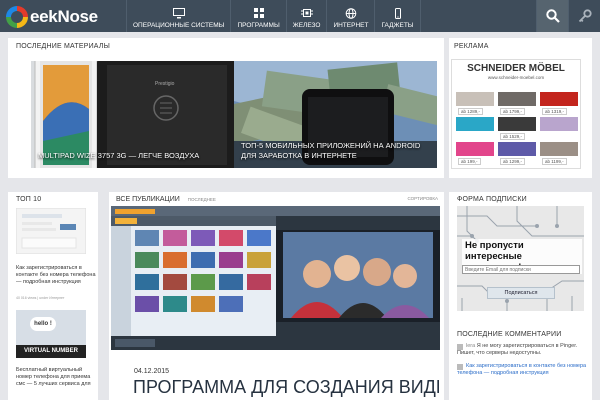 This screenshot has height=400, width=600. Describe the element at coordinates (17, 17) in the screenshot. I see `logo-icon` at that location.